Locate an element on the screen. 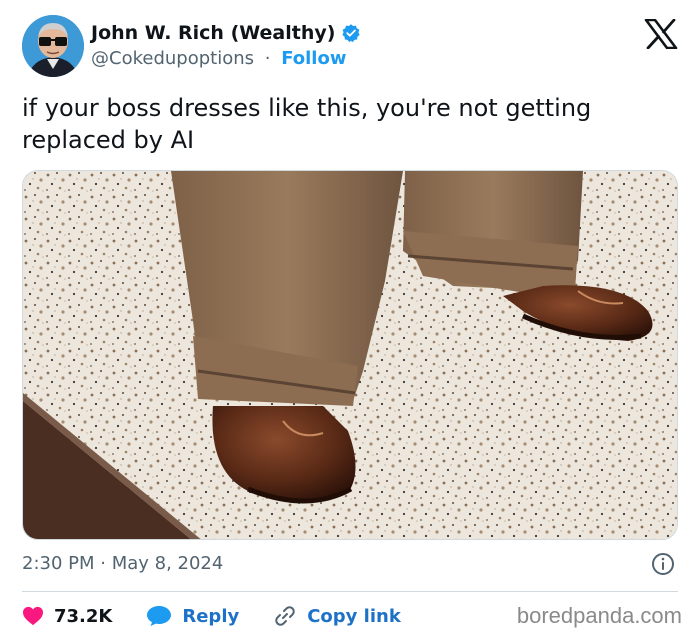 The height and width of the screenshot is (642, 700). speech-bubble-icon is located at coordinates (159, 616).